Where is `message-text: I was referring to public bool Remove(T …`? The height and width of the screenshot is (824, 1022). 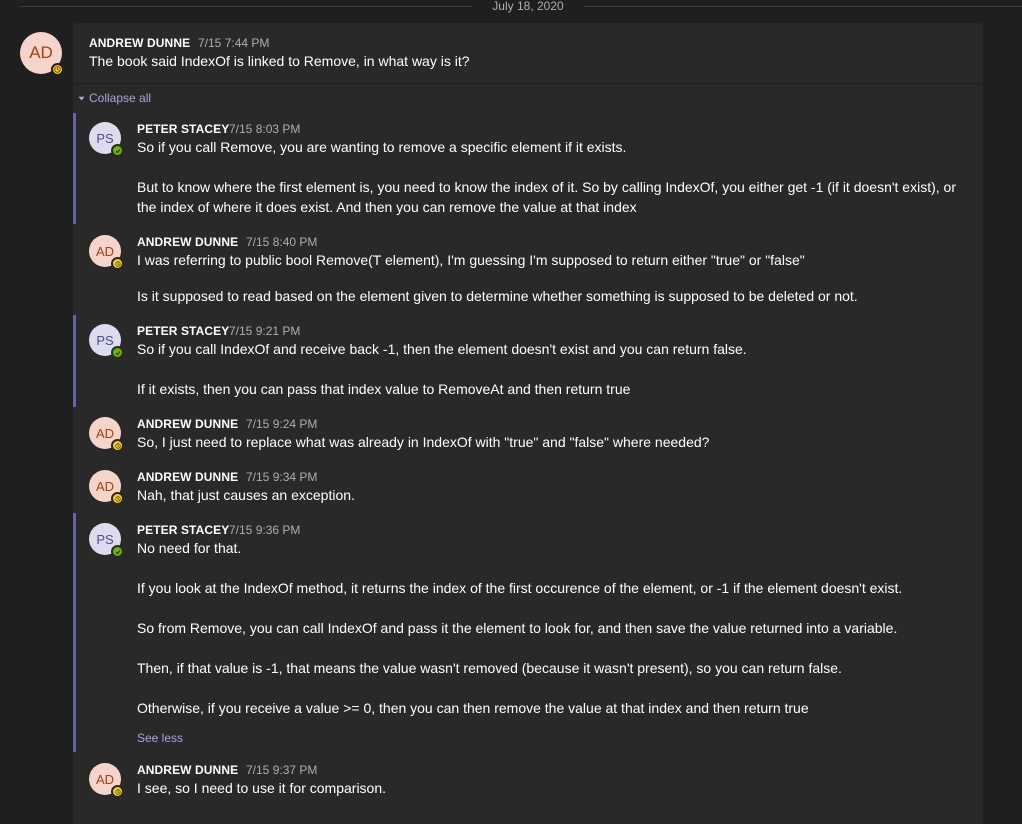 message-text: I was referring to public bool Remove(T … is located at coordinates (471, 260).